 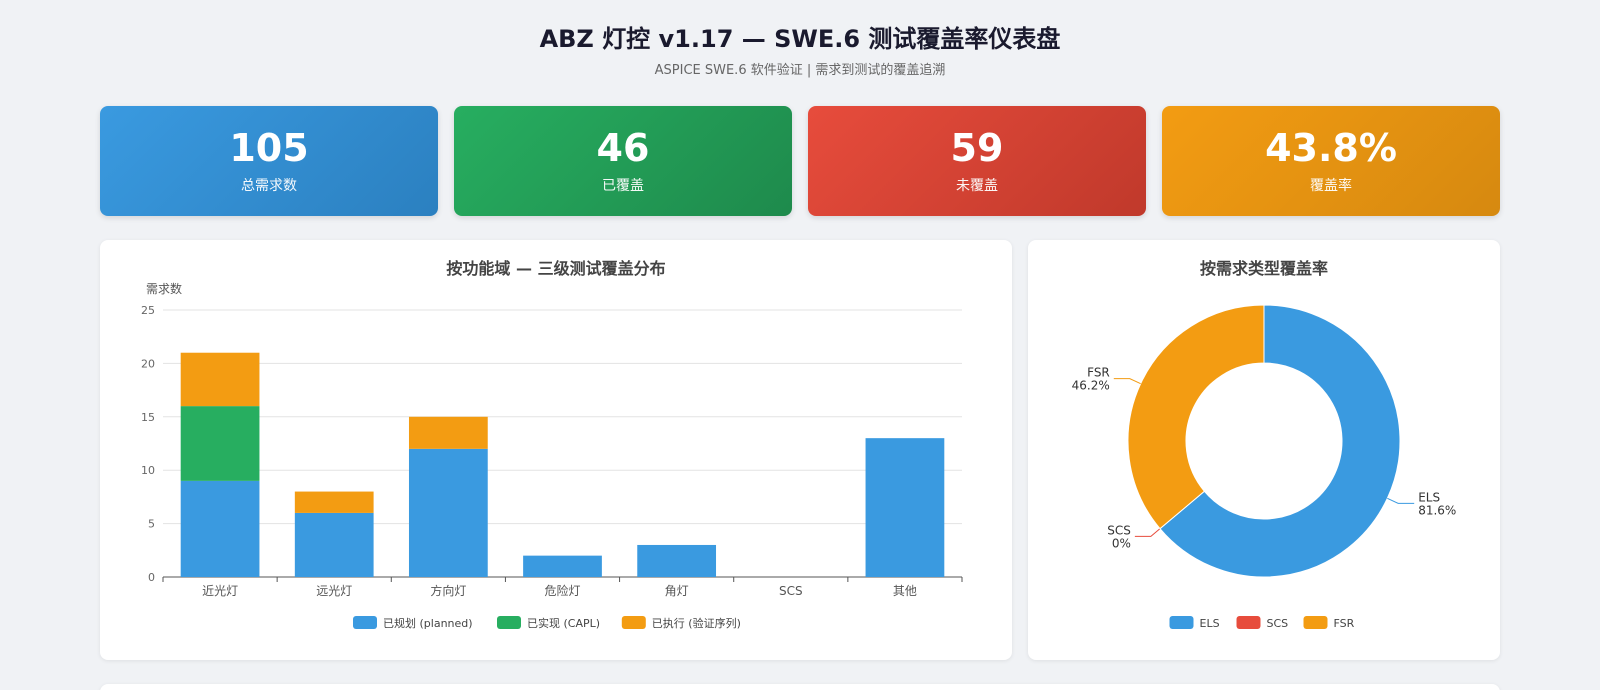 I want to click on y-tick-label: 25, so click(x=148, y=310).